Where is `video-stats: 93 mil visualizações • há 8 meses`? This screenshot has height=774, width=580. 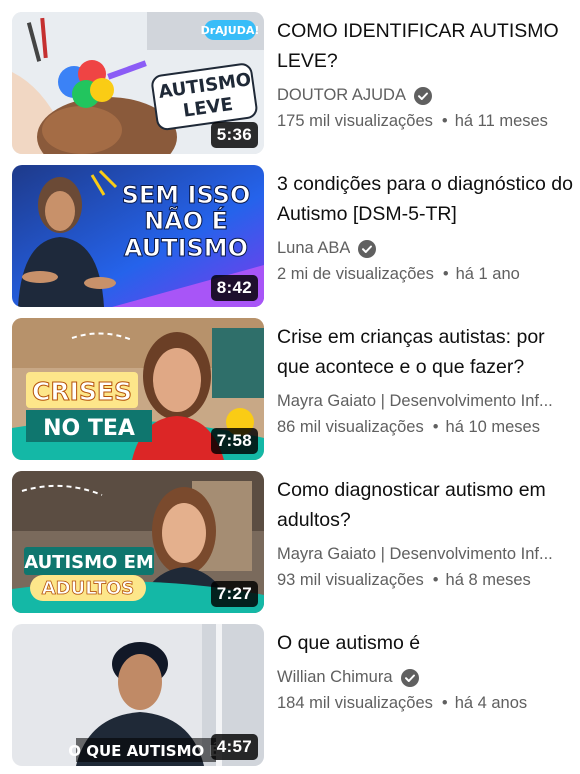
video-stats: 93 mil visualizações • há 8 meses is located at coordinates (427, 580).